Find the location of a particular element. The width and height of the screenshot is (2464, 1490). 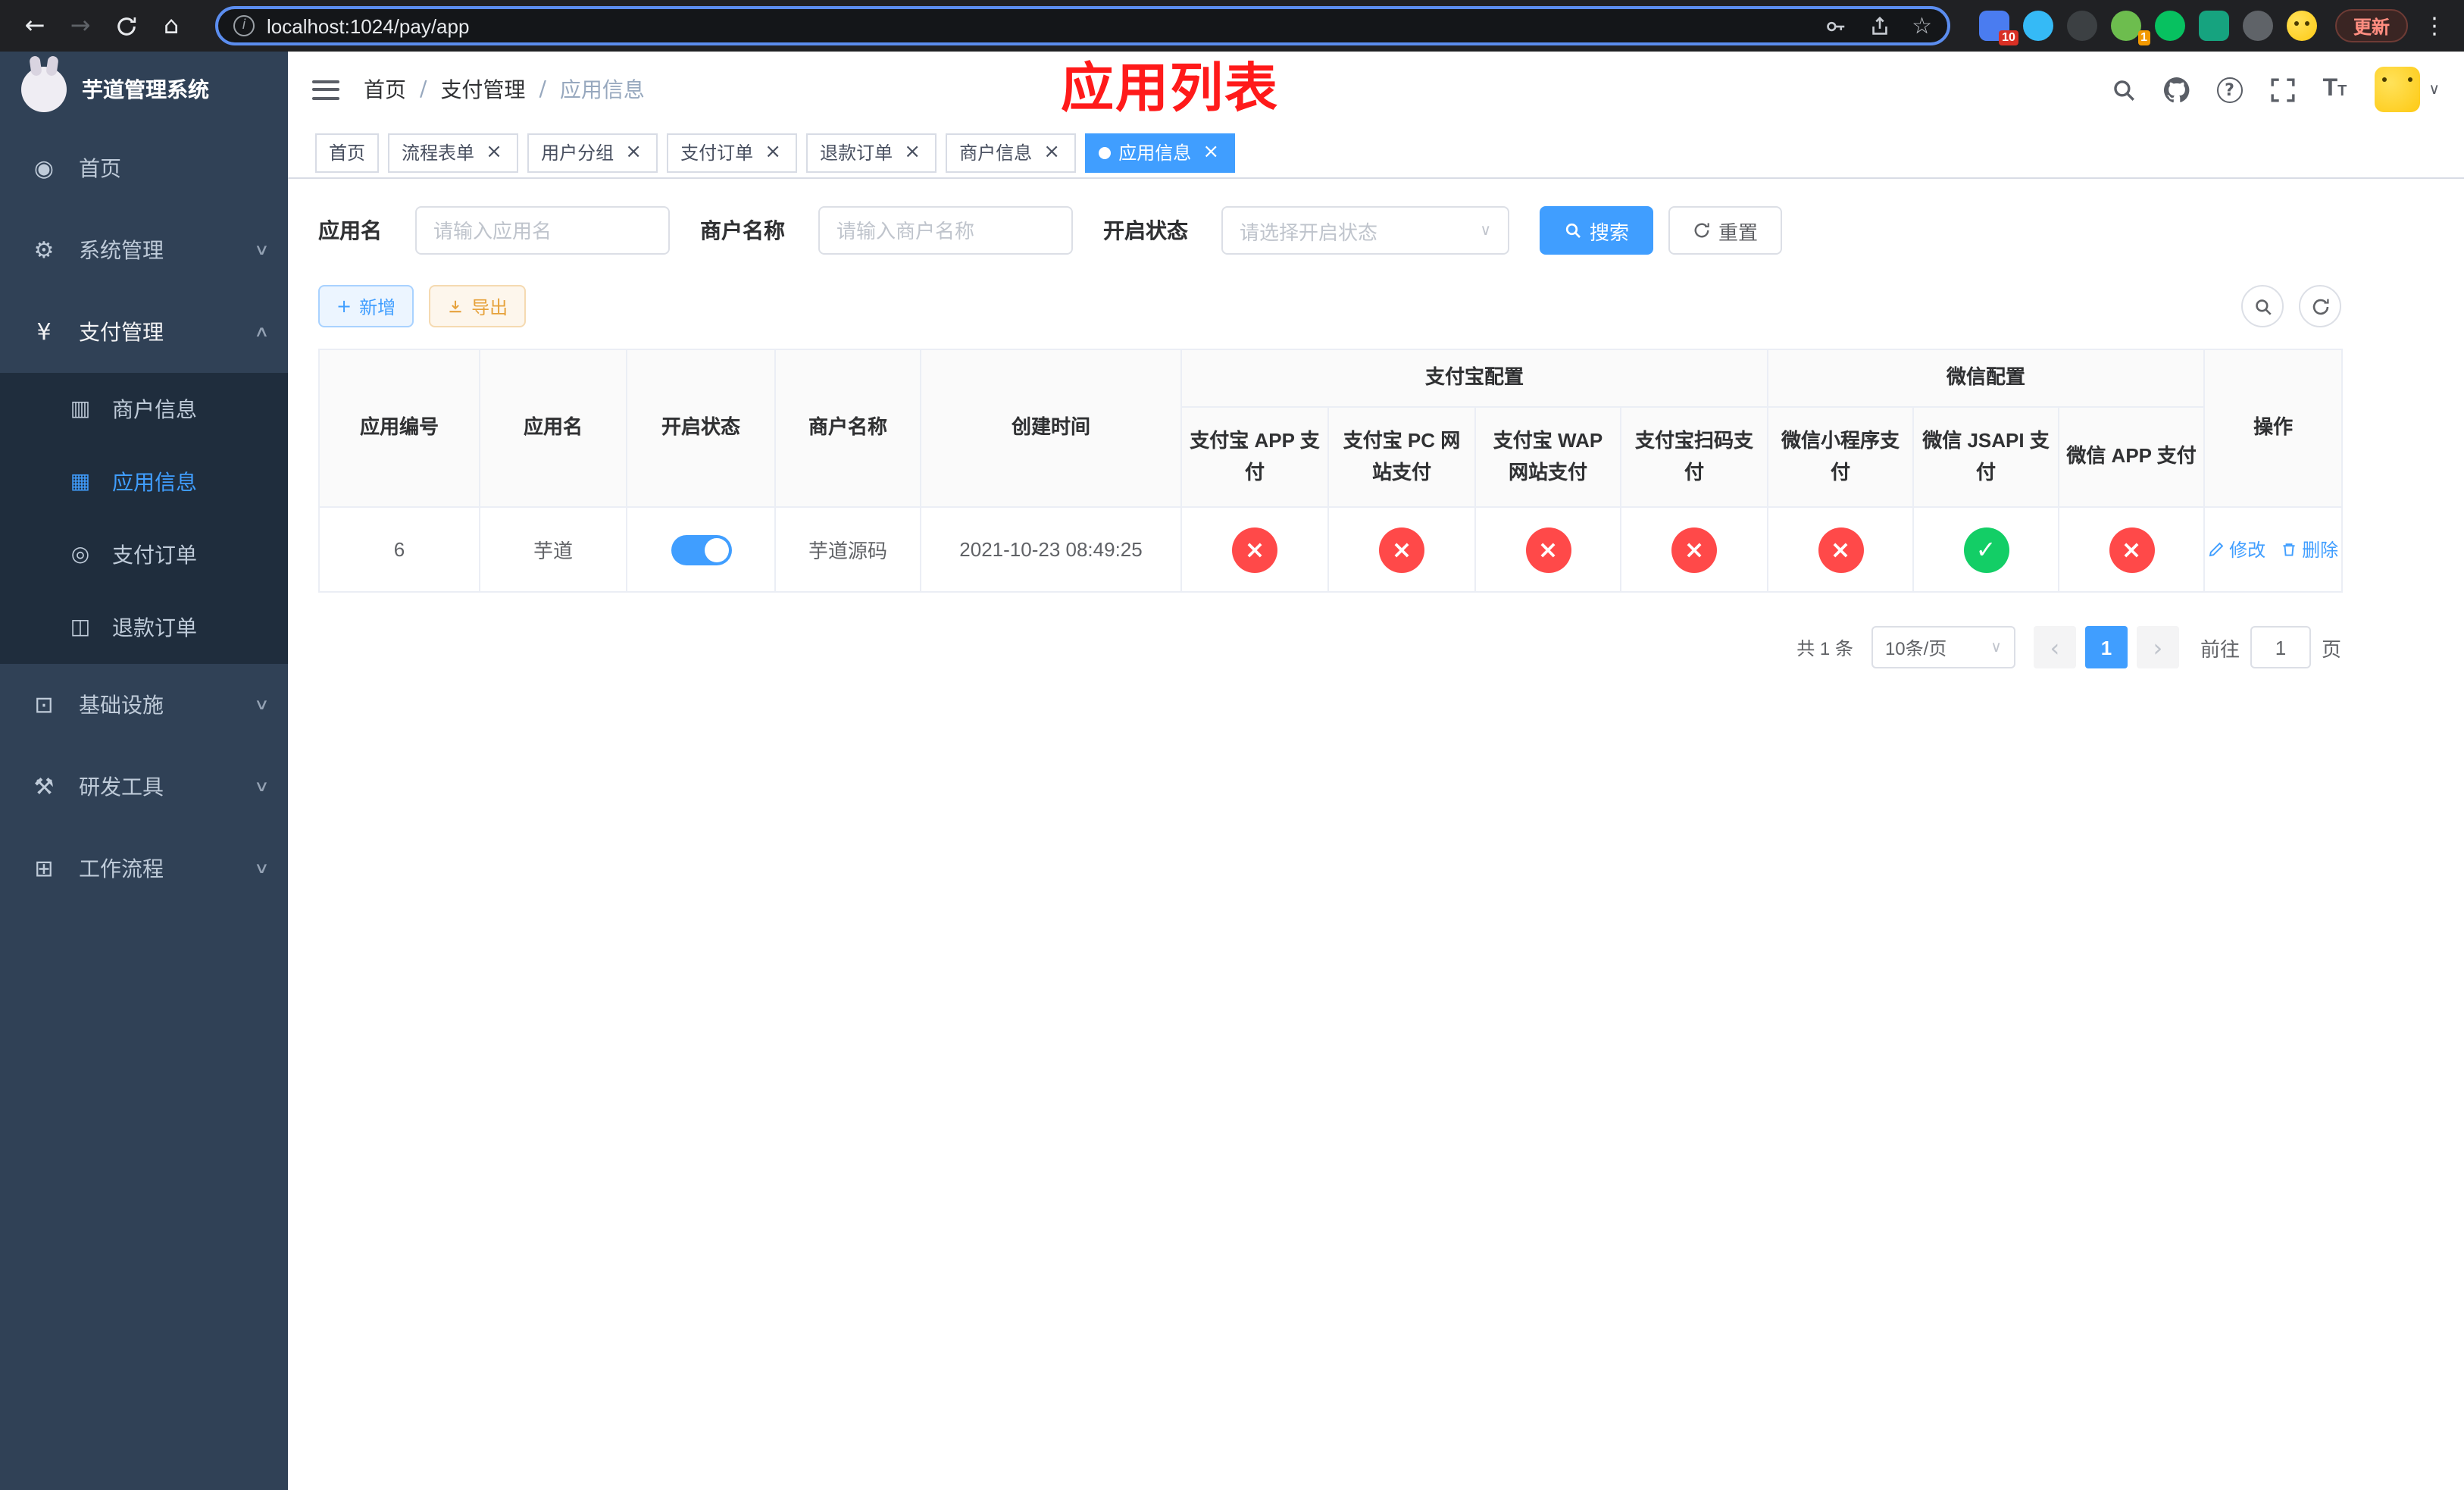

tab-user-group: 用户分组 × is located at coordinates (592, 152).